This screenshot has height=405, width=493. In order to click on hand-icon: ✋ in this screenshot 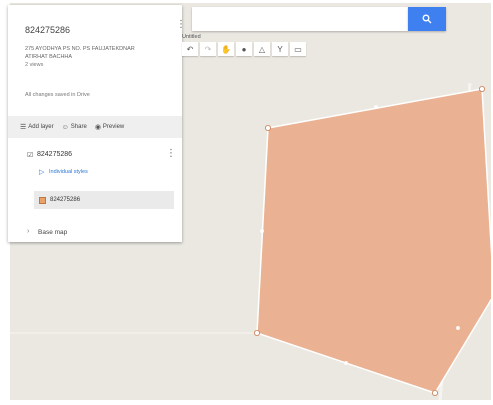, I will do `click(226, 49)`.